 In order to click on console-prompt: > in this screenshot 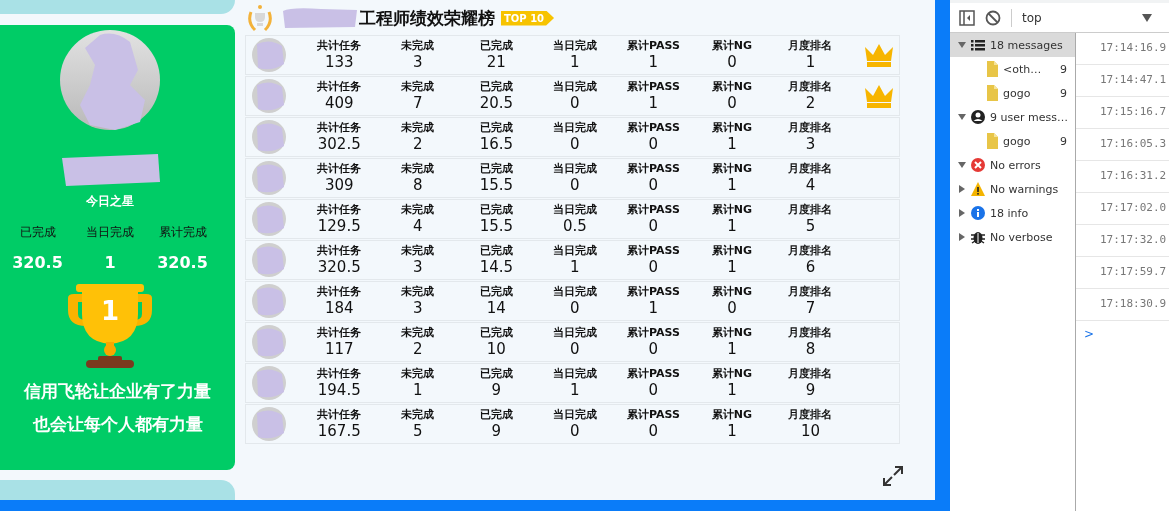, I will do `click(1122, 331)`.